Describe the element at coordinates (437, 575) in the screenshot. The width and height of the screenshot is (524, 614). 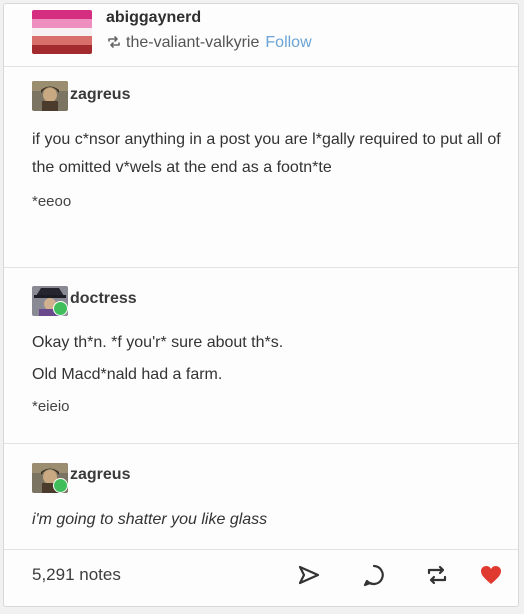
I see `reblog-icon` at that location.